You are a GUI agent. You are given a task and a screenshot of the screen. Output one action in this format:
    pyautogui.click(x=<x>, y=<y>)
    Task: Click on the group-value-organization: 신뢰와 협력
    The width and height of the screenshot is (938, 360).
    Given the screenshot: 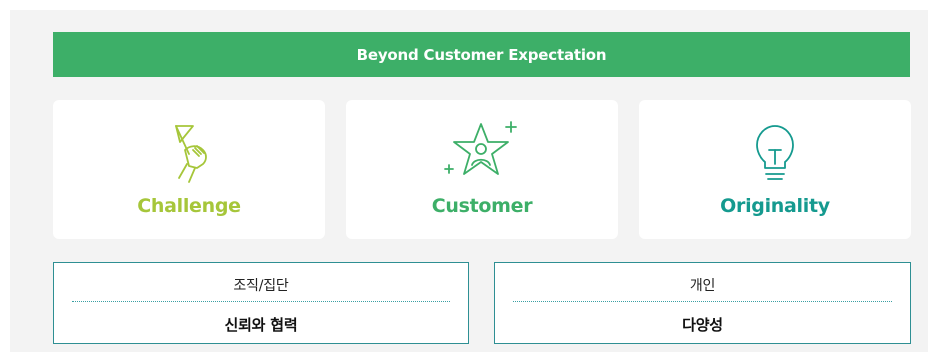 What is the action you would take?
    pyautogui.click(x=261, y=325)
    